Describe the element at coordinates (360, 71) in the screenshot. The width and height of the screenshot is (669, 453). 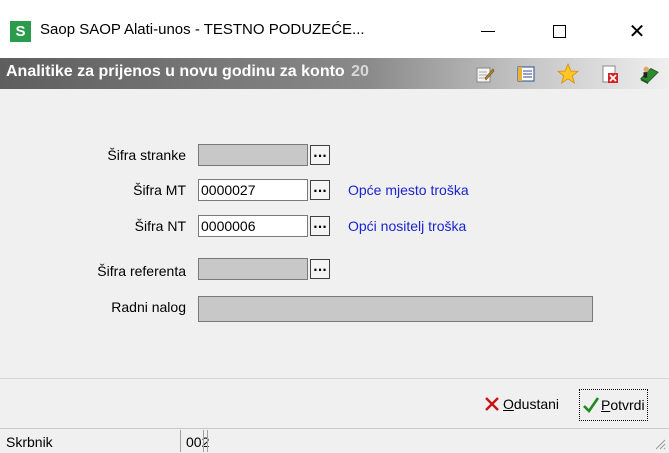
I see `form-title-overflow: 20` at that location.